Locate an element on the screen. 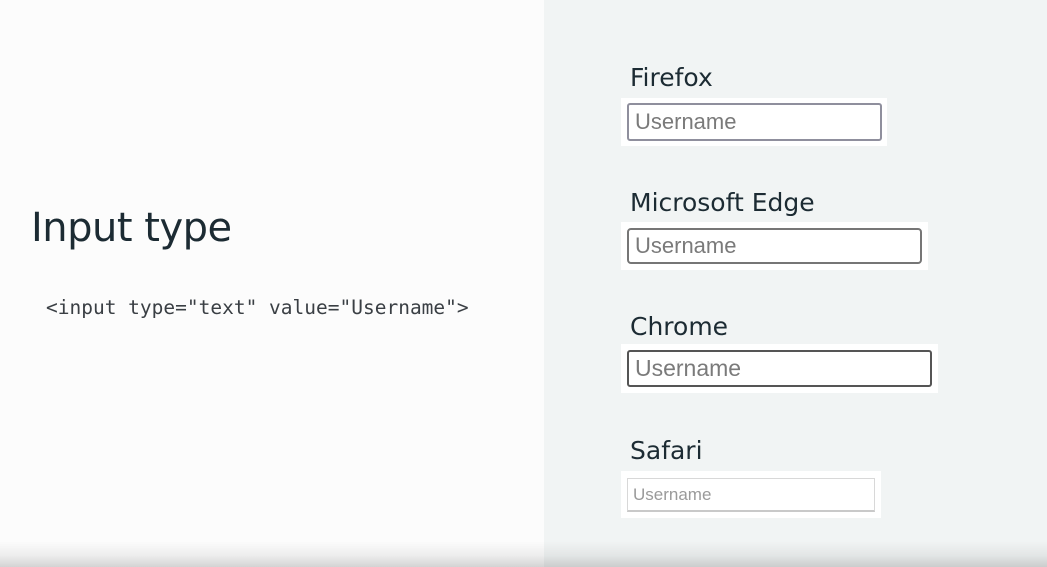 This screenshot has height=567, width=1047. browser-label-chrome: Chrome is located at coordinates (679, 326).